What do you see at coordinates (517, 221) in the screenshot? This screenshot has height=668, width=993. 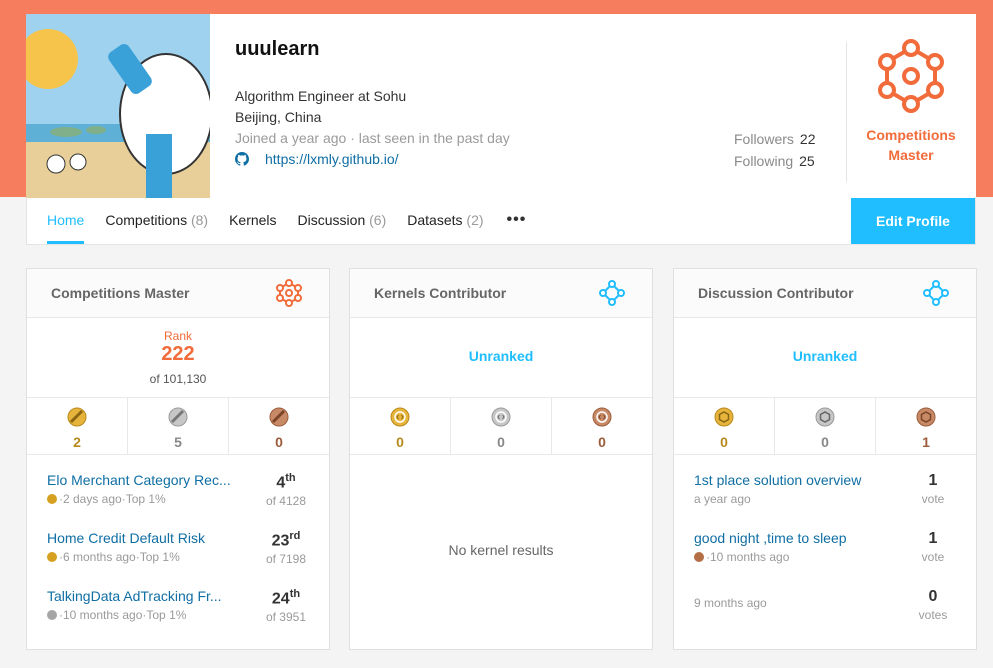 I see `more-icon: •••` at bounding box center [517, 221].